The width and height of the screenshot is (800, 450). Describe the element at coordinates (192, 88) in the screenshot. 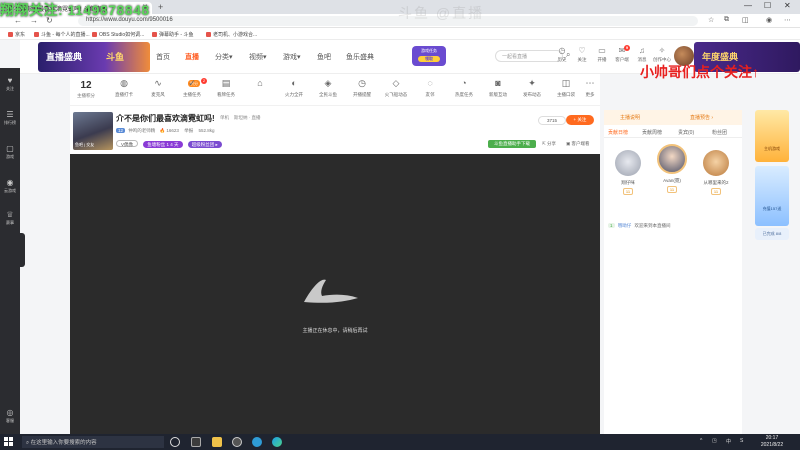

I see `func-item: ✓ 主播任务` at that location.